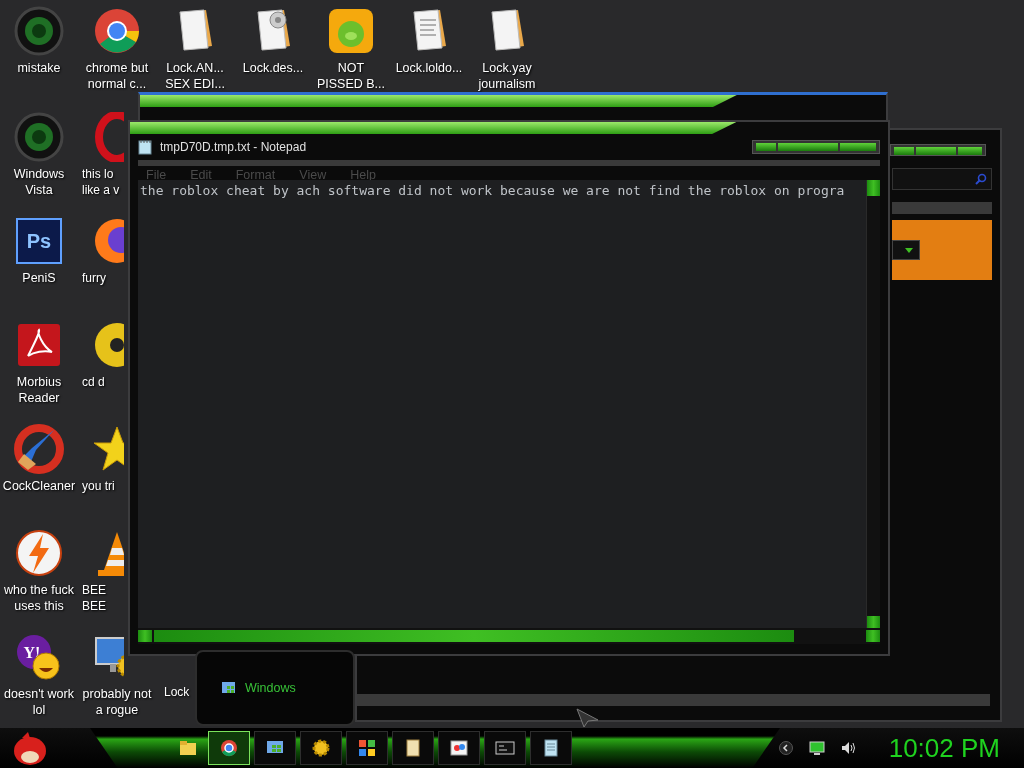  I want to click on icon-label: Morbius Reader, so click(39, 390).